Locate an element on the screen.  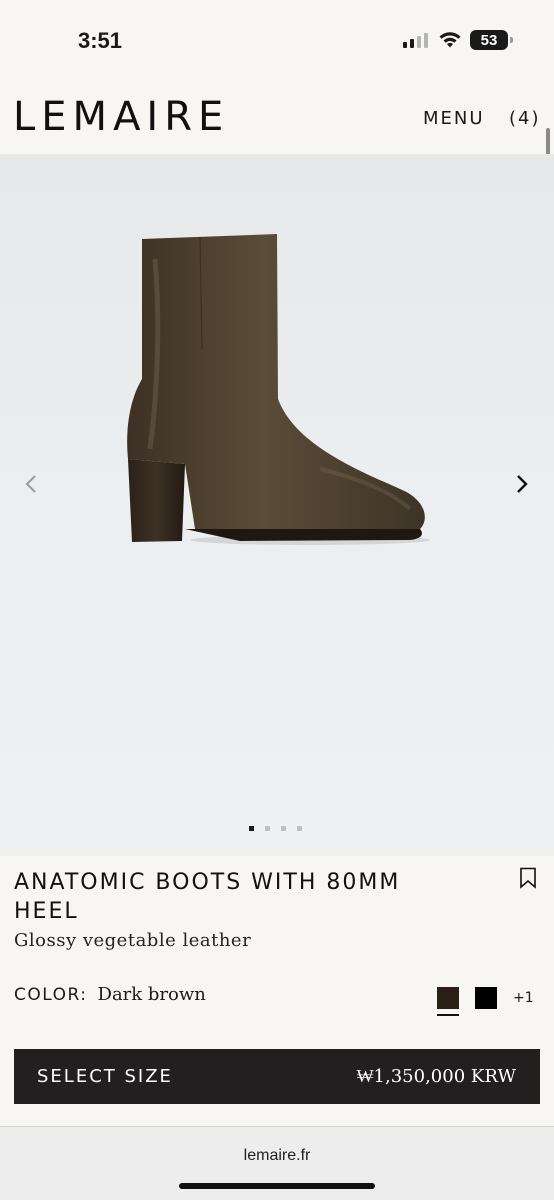
wishlist-button is located at coordinates (528, 880).